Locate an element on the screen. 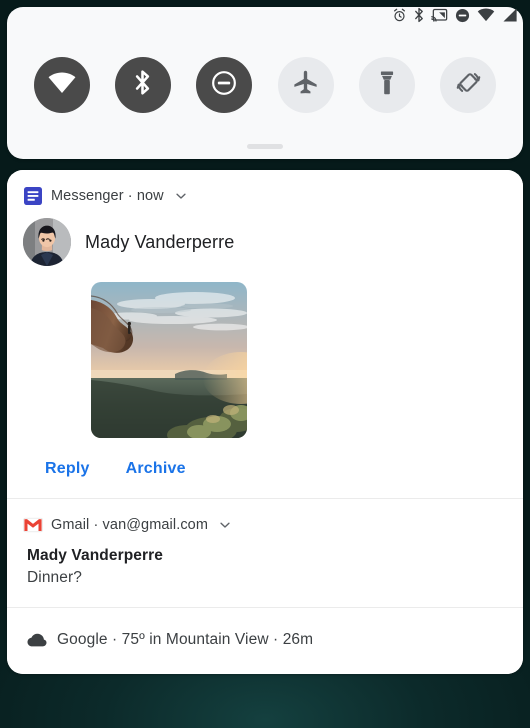  notification-body: Mady Vanderperre Dinner? is located at coordinates (265, 571).